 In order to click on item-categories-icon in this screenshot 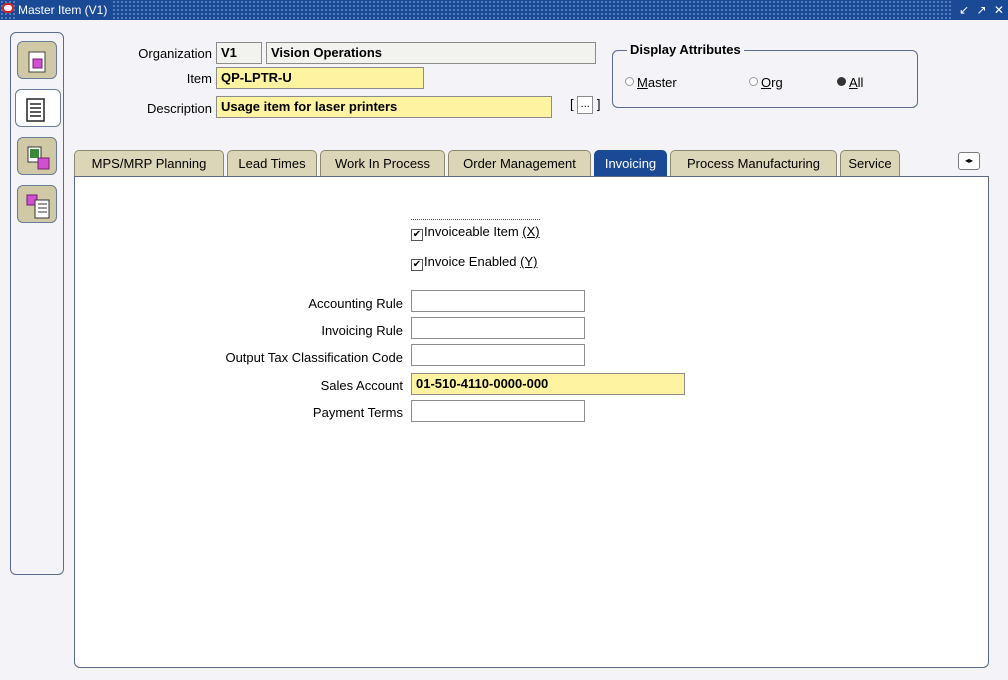, I will do `click(39, 207)`.